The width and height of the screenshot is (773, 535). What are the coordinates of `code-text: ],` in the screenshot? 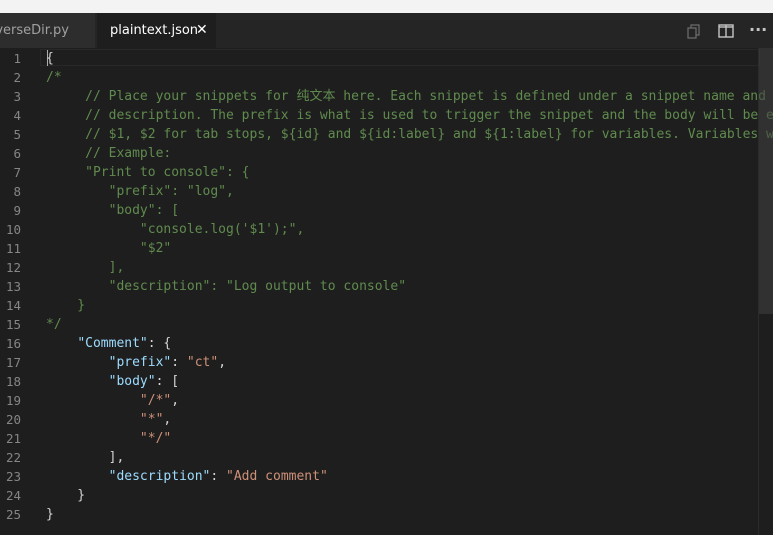 It's located at (85, 457).